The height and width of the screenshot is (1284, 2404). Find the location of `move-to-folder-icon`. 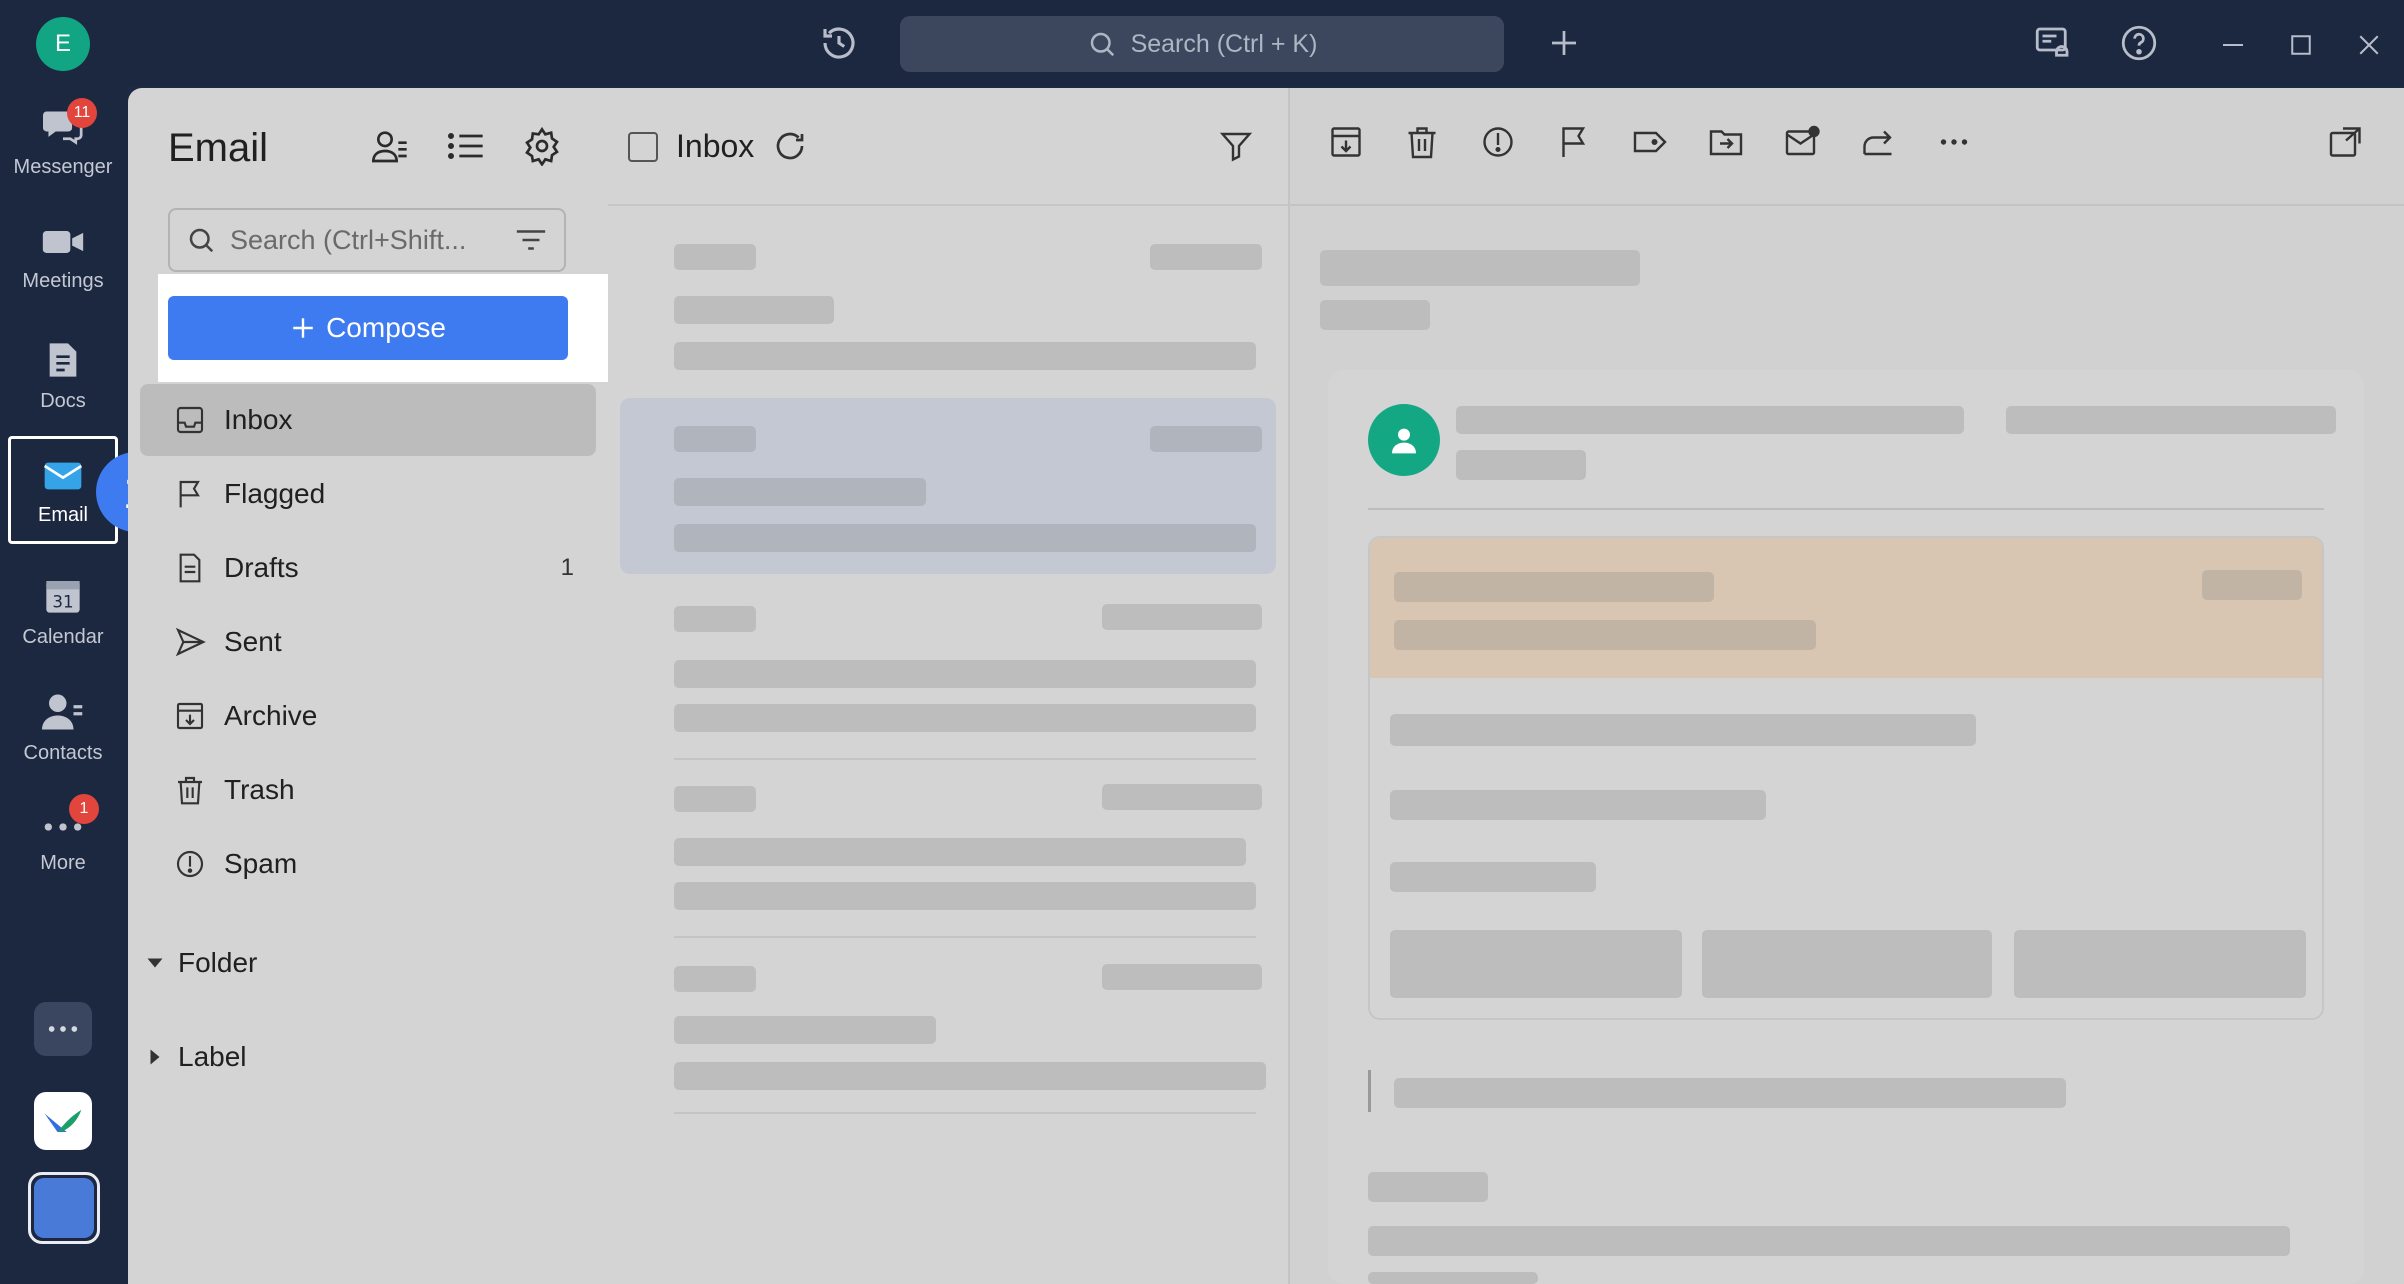

move-to-folder-icon is located at coordinates (1726, 142).